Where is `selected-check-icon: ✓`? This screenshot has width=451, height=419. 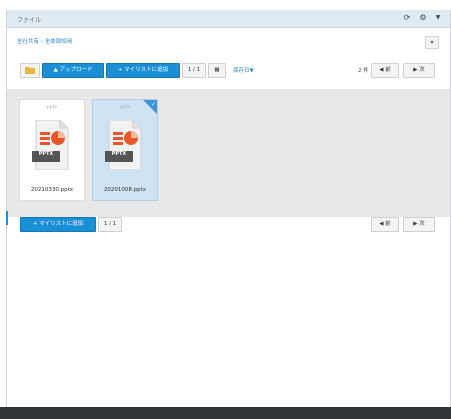
selected-check-icon: ✓ is located at coordinates (150, 107).